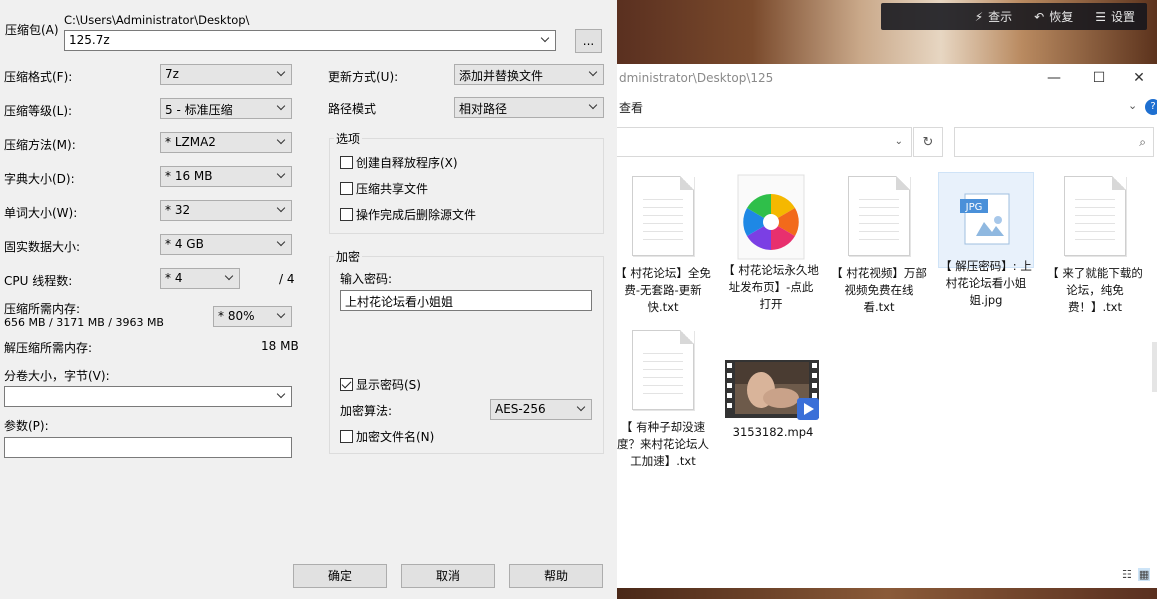  Describe the element at coordinates (41, 213) in the screenshot. I see `word-size-label: 单词大小(W):` at that location.